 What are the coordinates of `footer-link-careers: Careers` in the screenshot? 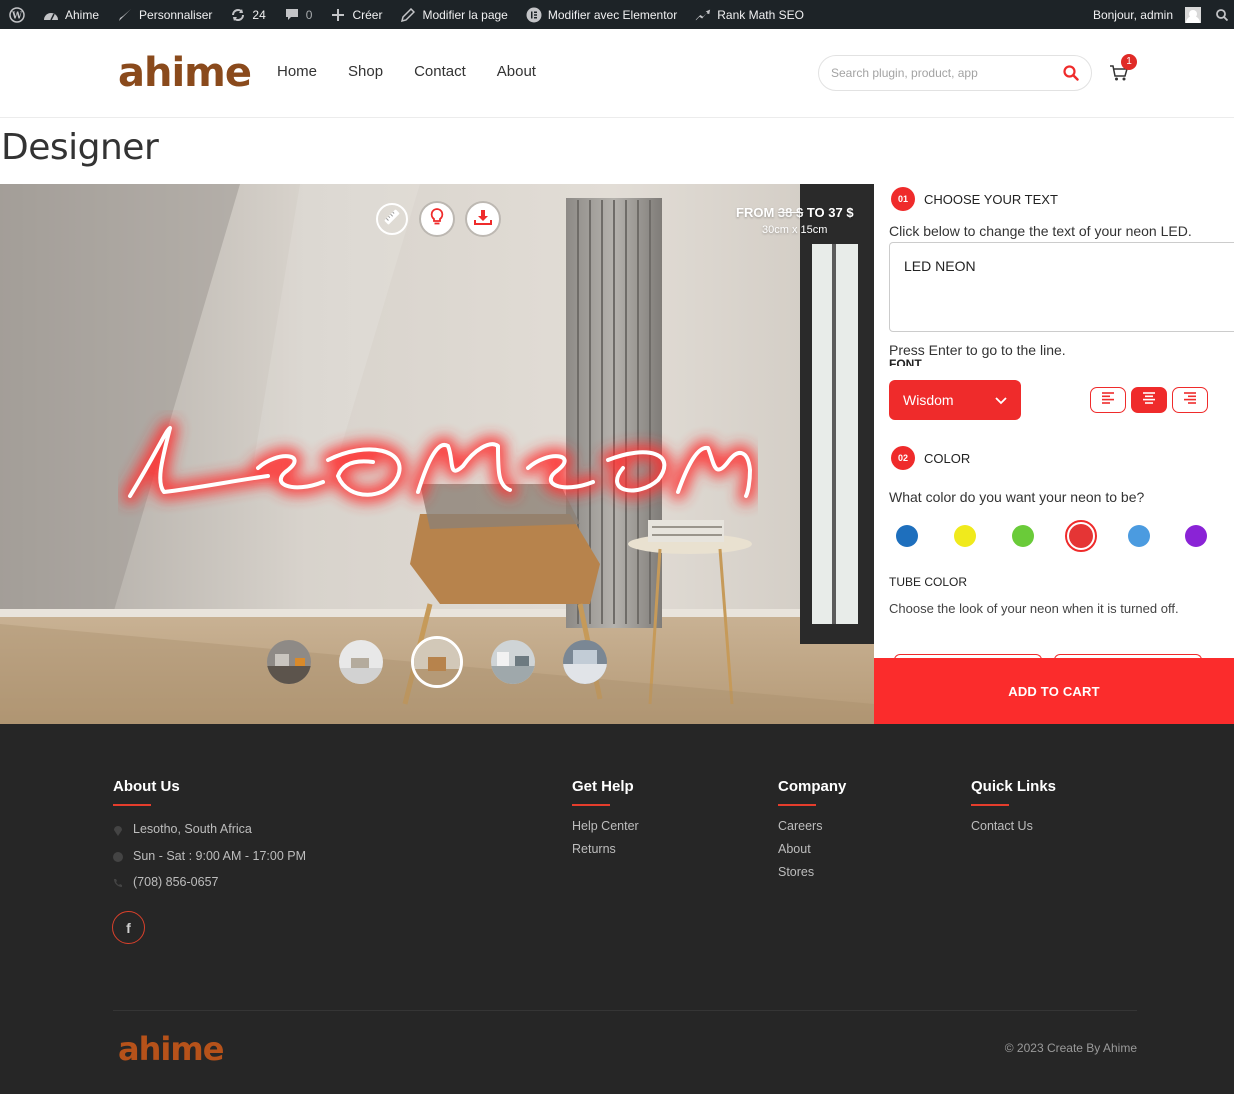 It's located at (800, 826).